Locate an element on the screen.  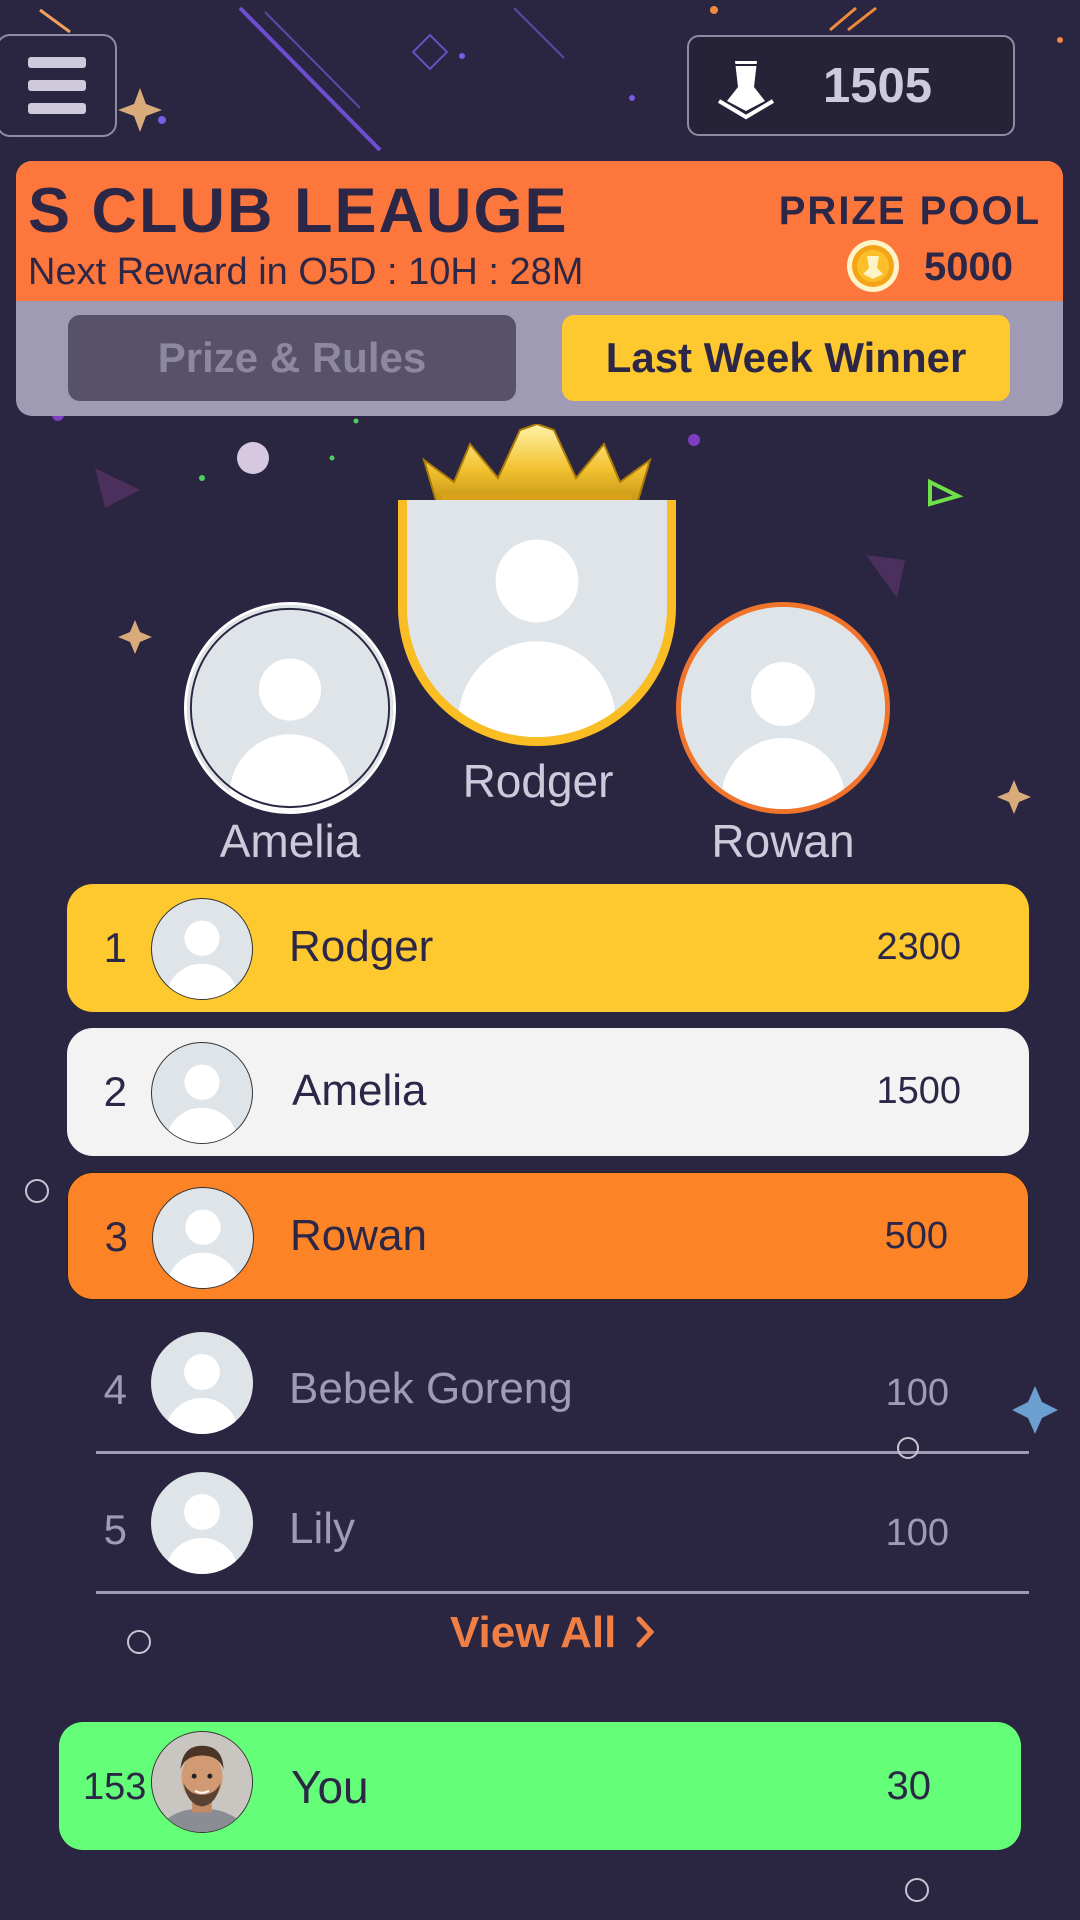
podium-first-name: Rodger is located at coordinates (538, 781).